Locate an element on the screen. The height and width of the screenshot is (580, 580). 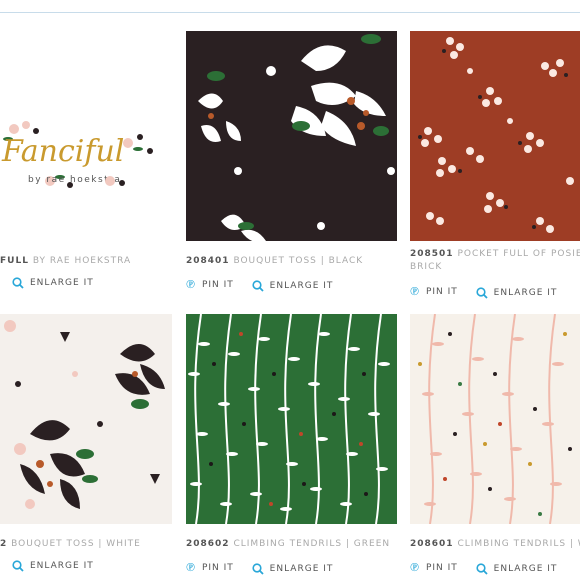
product-color: BRICK is located at coordinates (426, 267).